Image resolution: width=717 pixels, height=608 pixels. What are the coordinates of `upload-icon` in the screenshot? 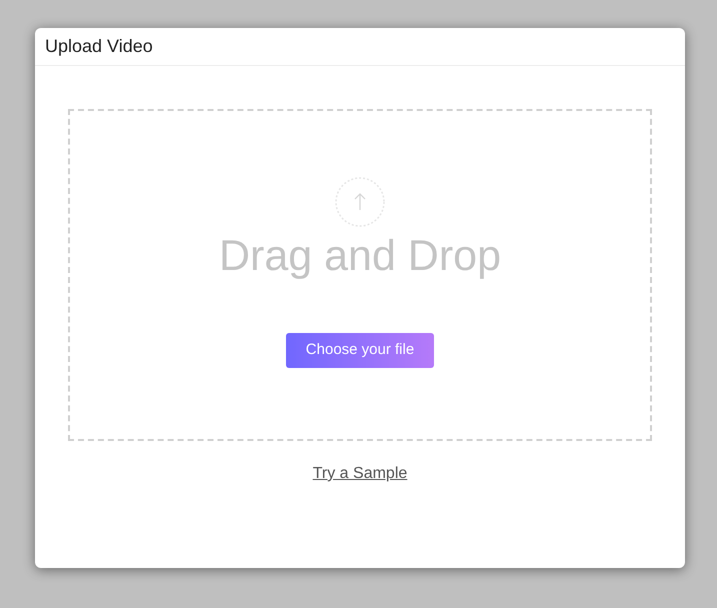 It's located at (360, 202).